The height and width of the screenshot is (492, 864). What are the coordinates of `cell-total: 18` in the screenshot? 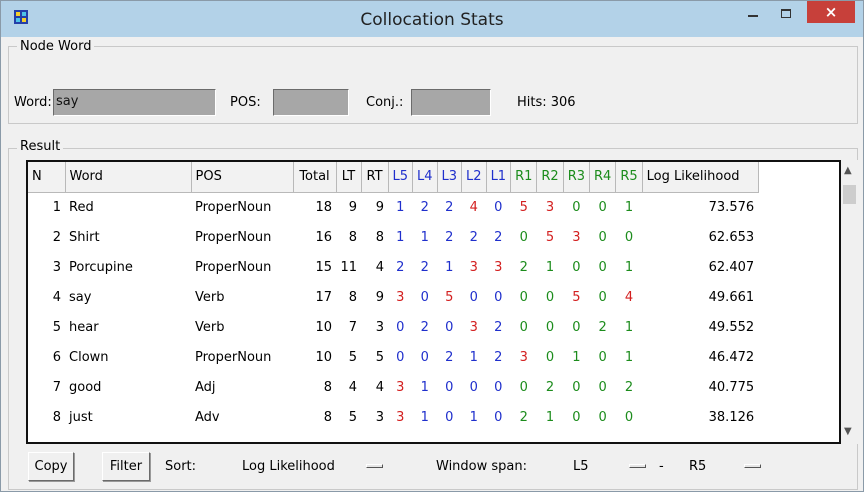 It's located at (323, 207).